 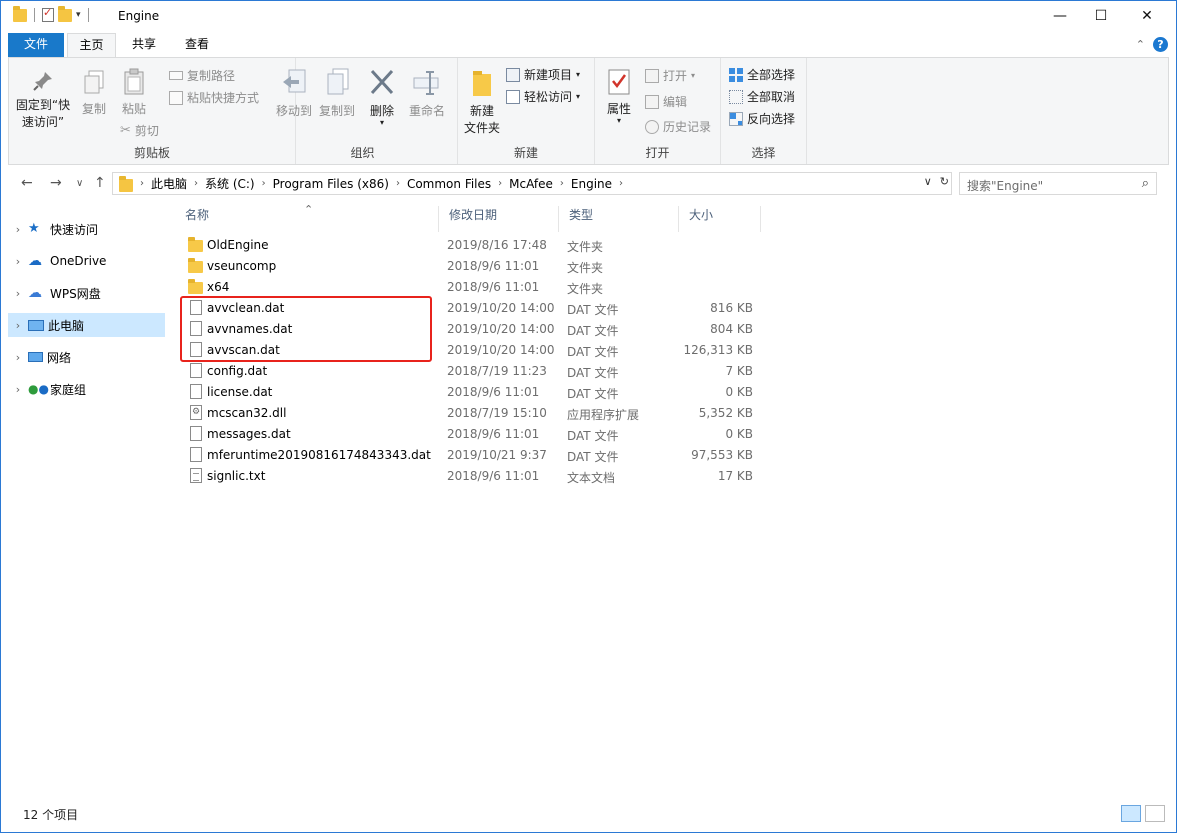 I want to click on details-view-icon, so click(x=1131, y=813).